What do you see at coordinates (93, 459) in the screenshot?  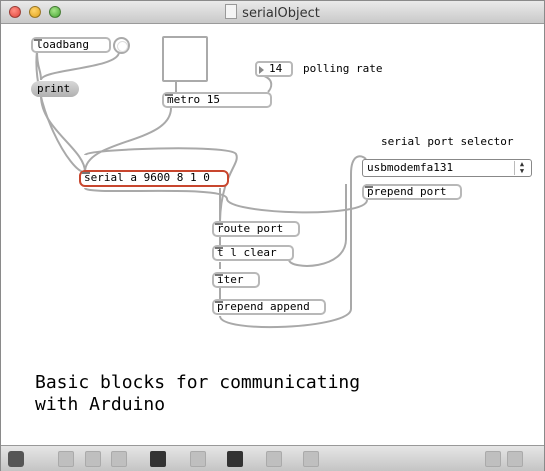 I see `delete-icon` at bounding box center [93, 459].